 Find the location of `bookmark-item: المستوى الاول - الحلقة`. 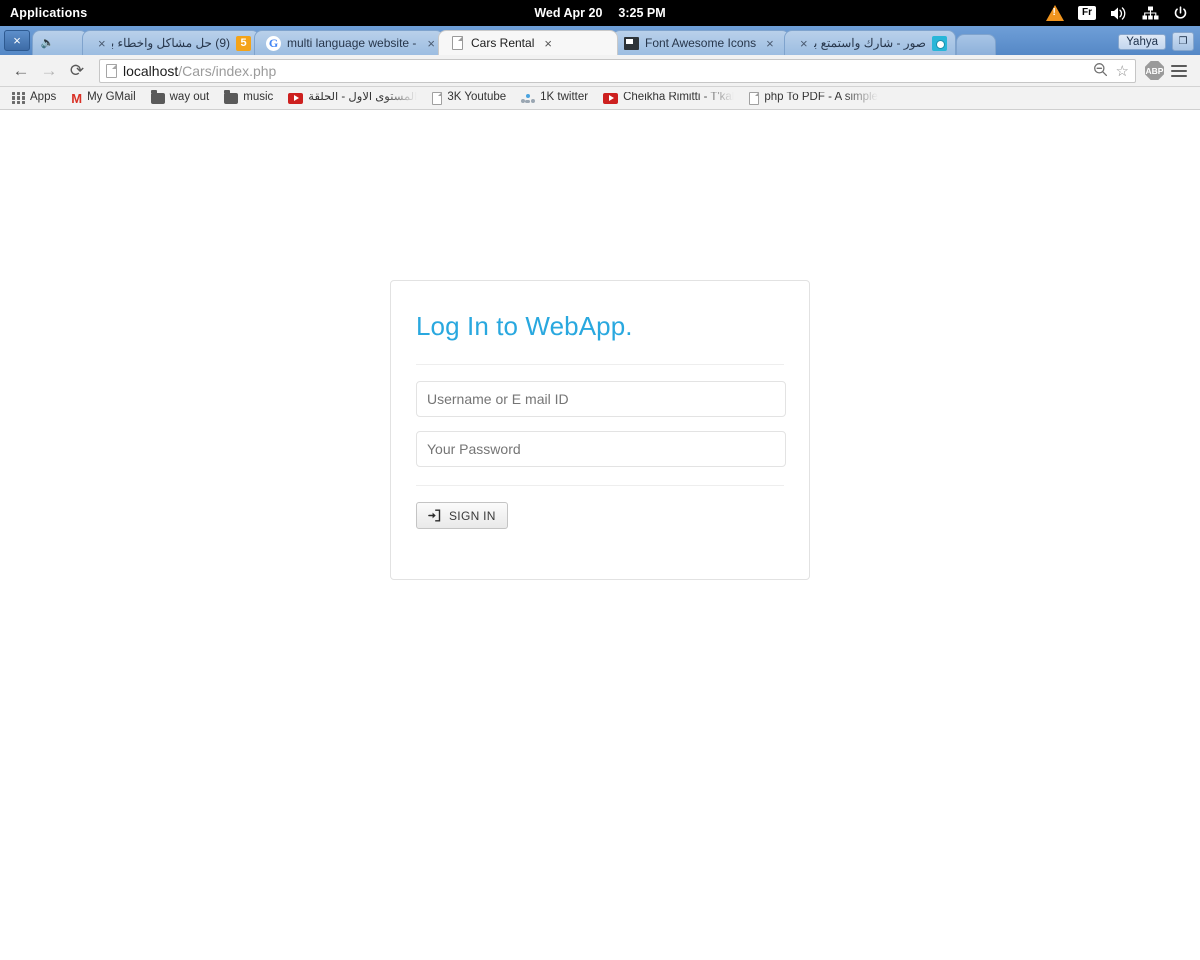

bookmark-item: المستوى الاول - الحلقة is located at coordinates (352, 98).